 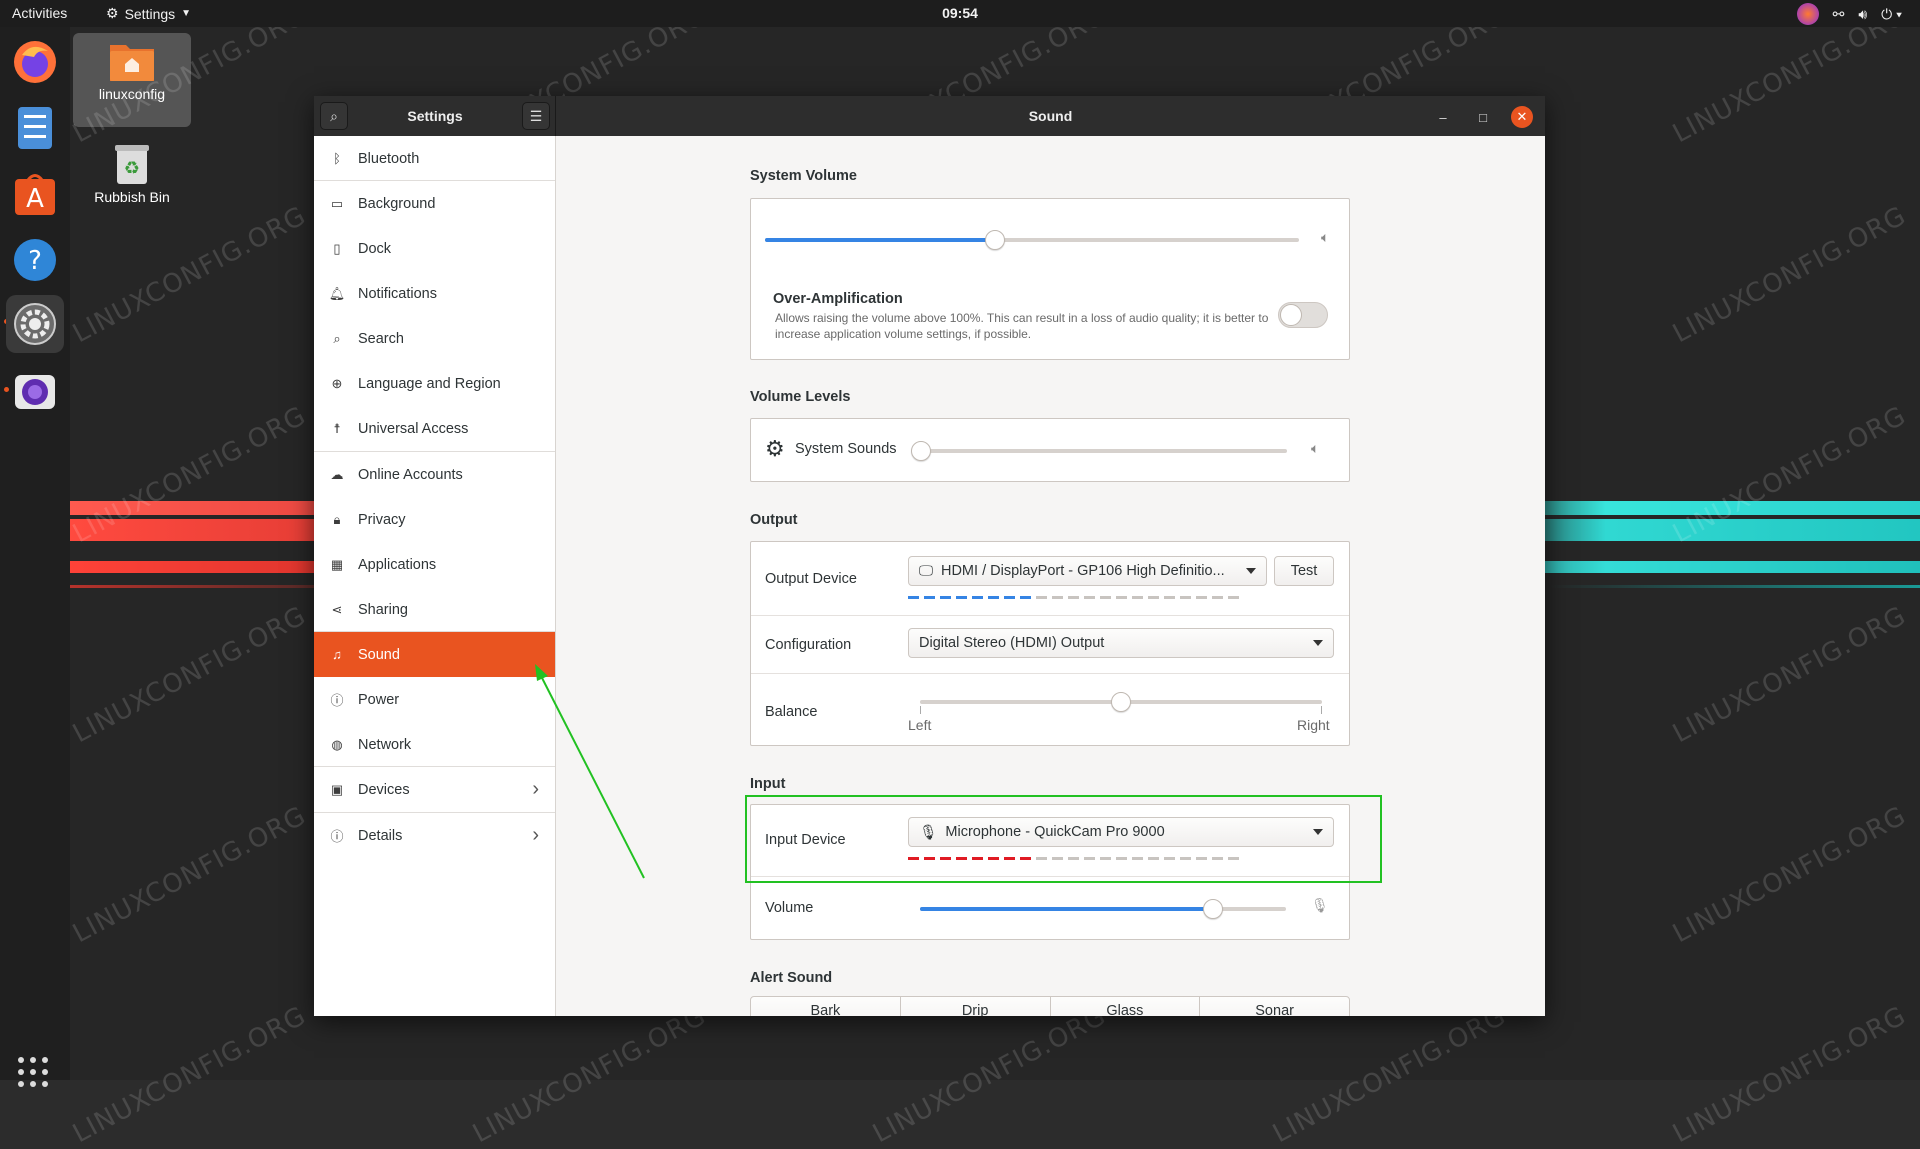 I want to click on annotation-arrow, so click(x=590, y=771).